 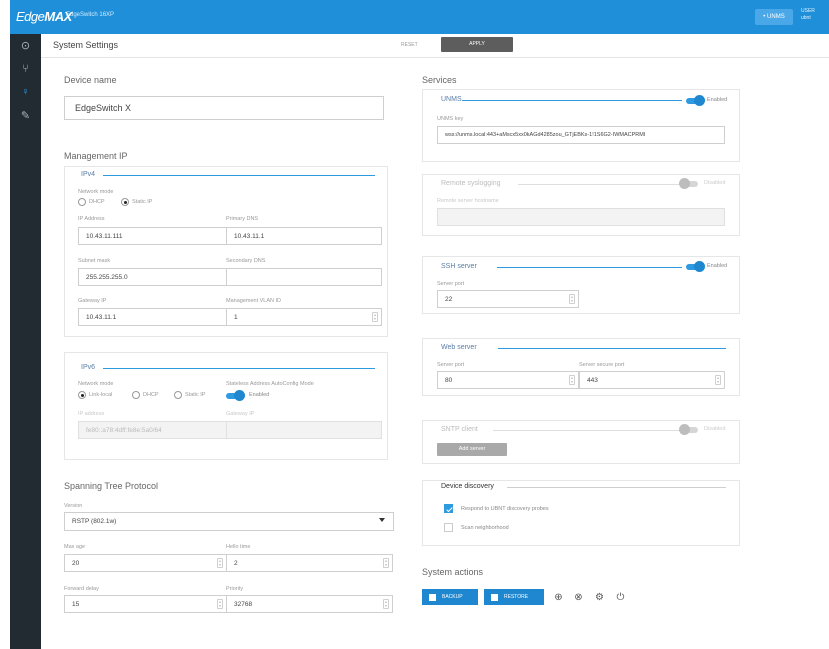 I want to click on hello-time-value: 2, so click(x=236, y=563).